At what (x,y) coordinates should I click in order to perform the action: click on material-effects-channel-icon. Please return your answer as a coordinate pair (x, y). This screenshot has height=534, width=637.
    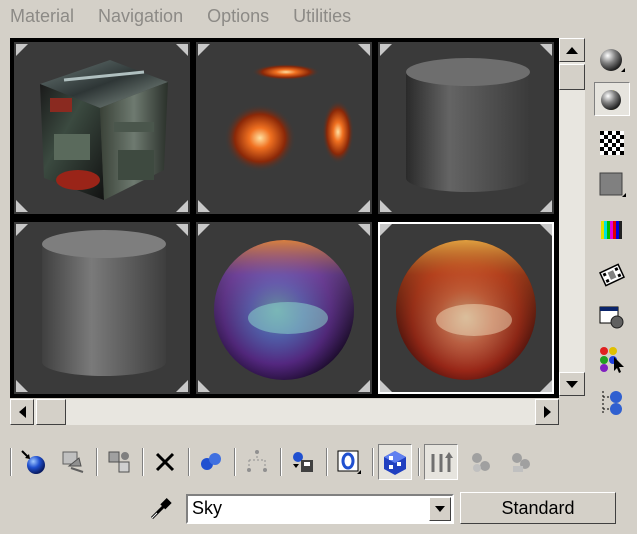
    Looking at the image, I should click on (303, 462).